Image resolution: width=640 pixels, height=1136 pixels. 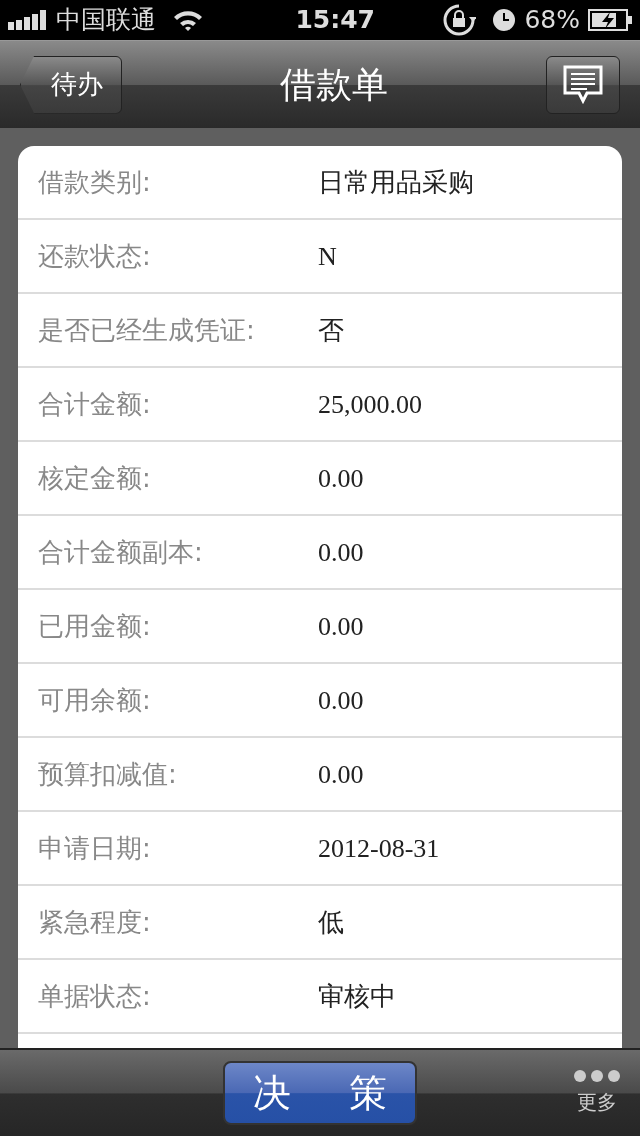 I want to click on rotation-lock-icon, so click(x=459, y=20).